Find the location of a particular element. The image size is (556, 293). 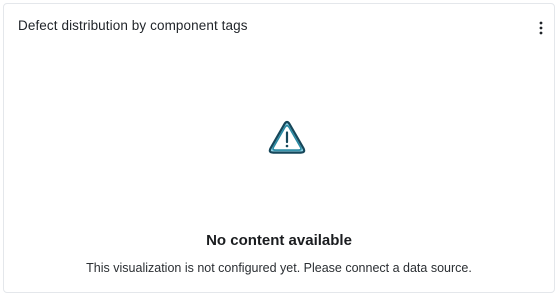

more-vertical-icon is located at coordinates (541, 28).